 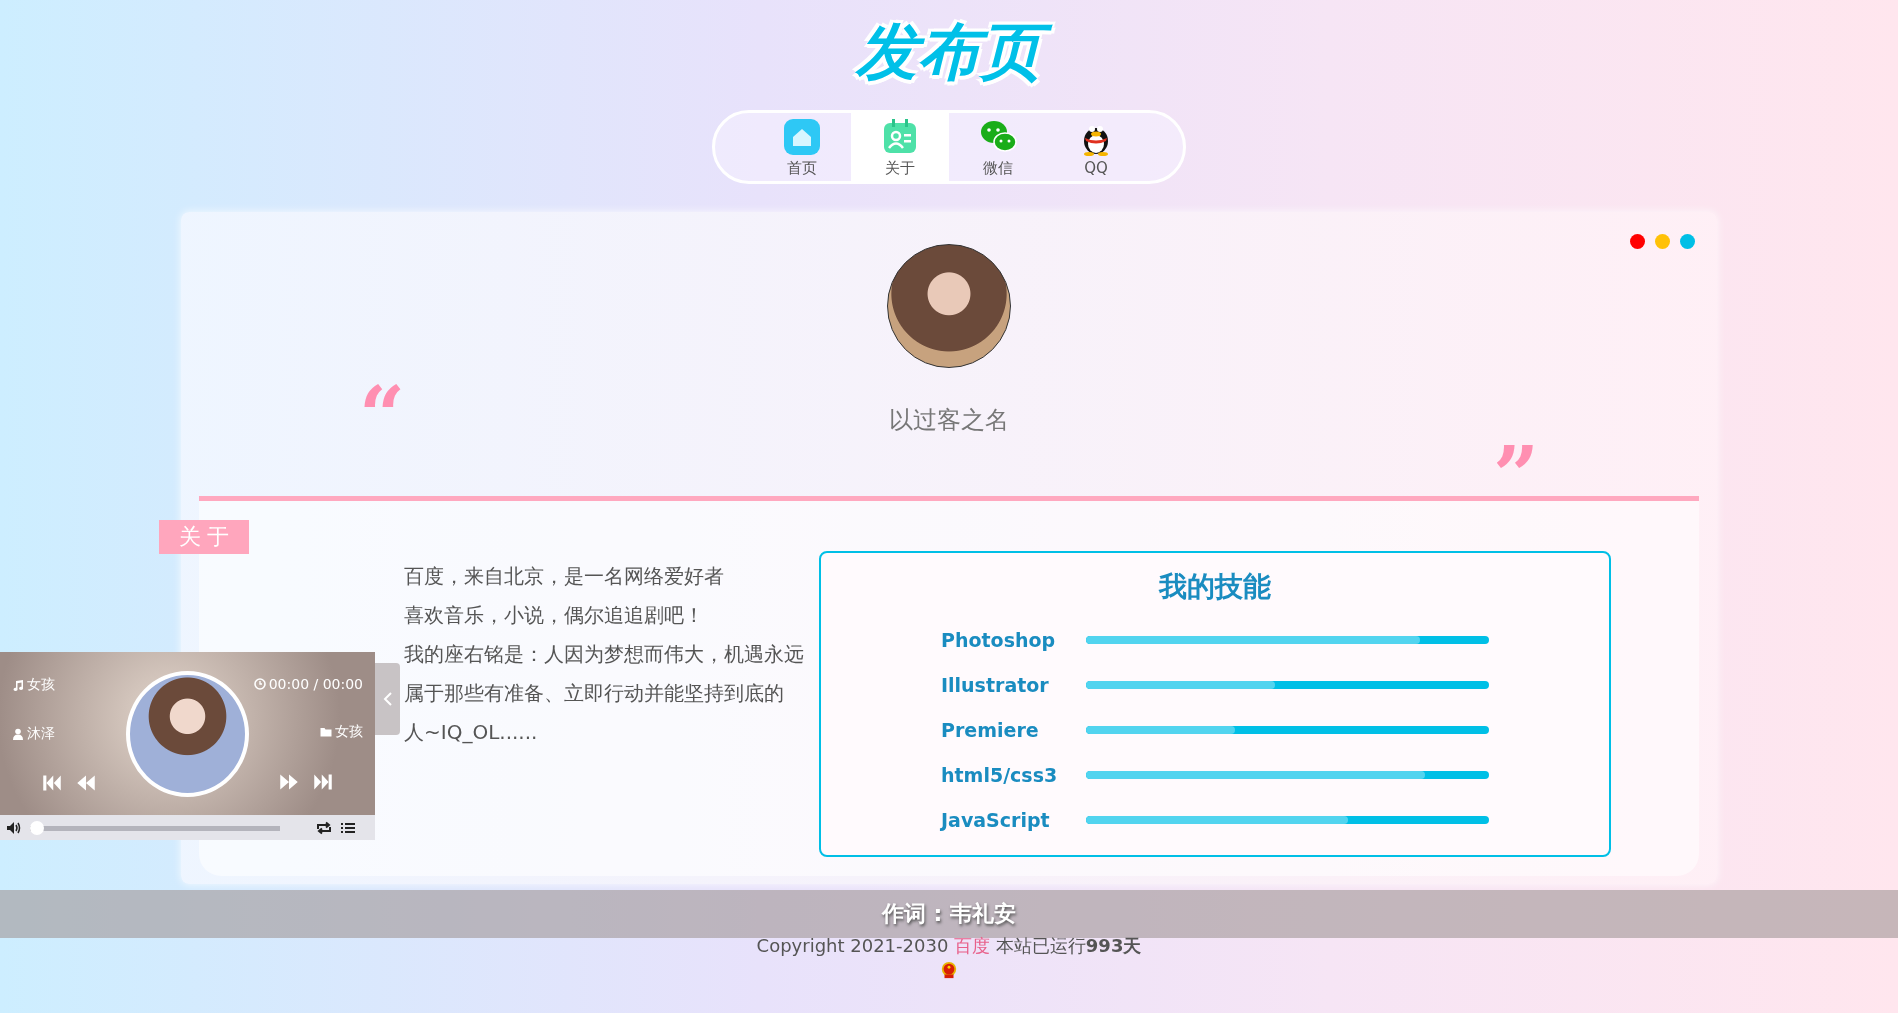 What do you see at coordinates (341, 732) in the screenshot?
I see `album-name: 女孩` at bounding box center [341, 732].